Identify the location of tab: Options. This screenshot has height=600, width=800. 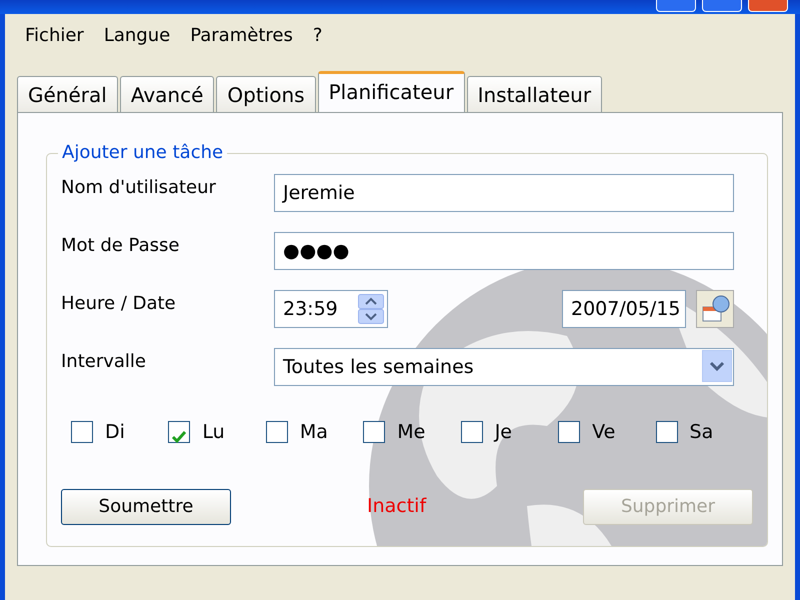
(266, 94).